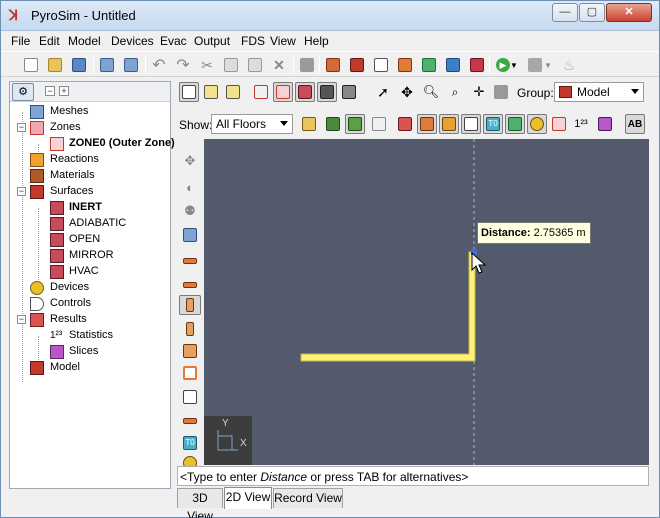  I want to click on tree-item-hvac: HVAC, so click(90, 272).